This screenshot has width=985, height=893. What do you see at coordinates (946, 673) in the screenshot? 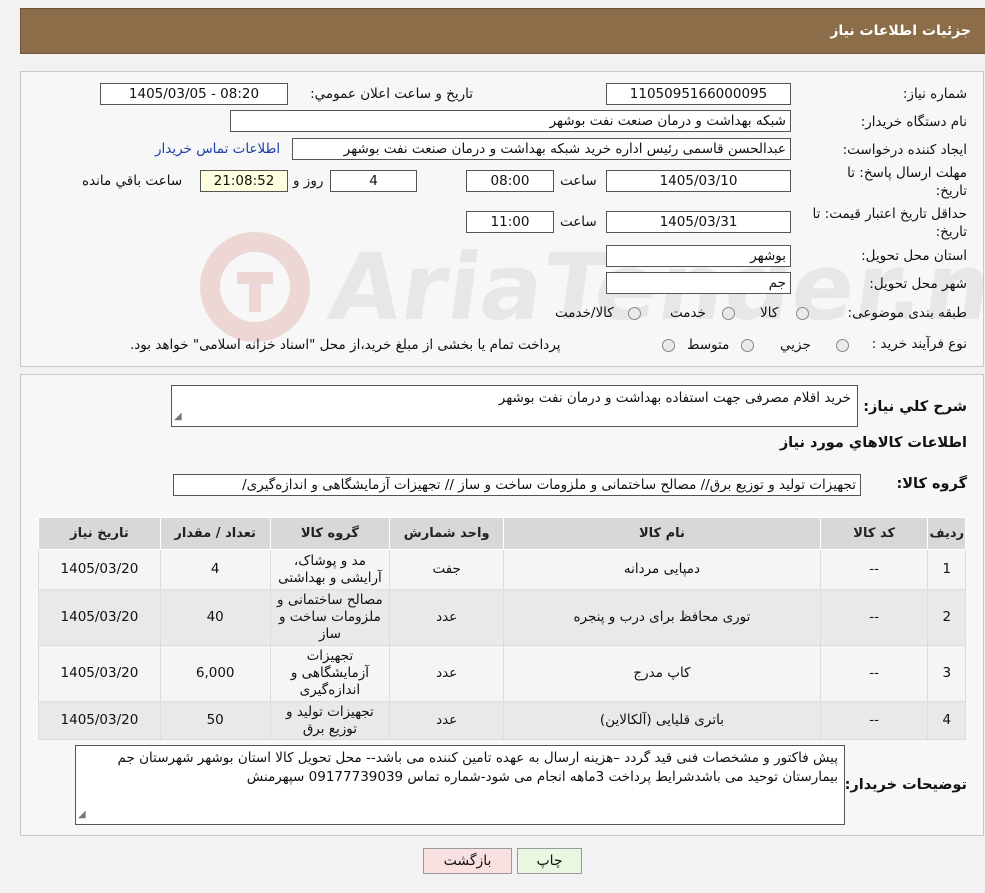
I see `cell-row: 3` at bounding box center [946, 673].